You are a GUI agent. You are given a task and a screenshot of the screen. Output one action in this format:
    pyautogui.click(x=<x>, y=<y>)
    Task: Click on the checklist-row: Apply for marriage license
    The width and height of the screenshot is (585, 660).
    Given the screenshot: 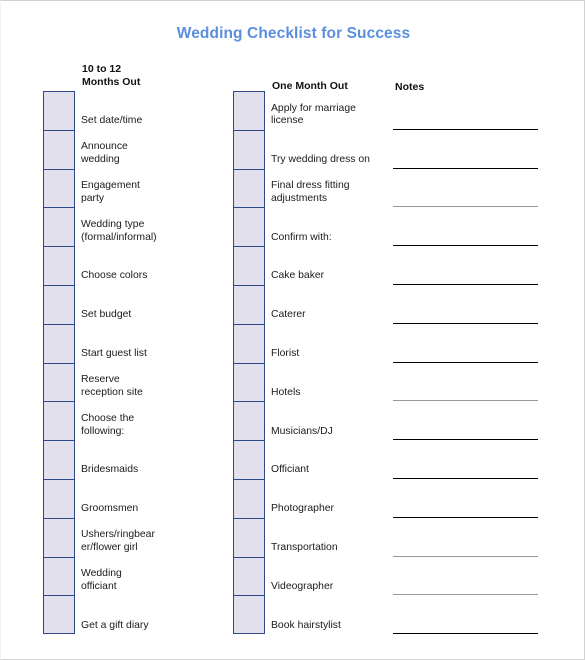 What is the action you would take?
    pyautogui.click(x=310, y=110)
    